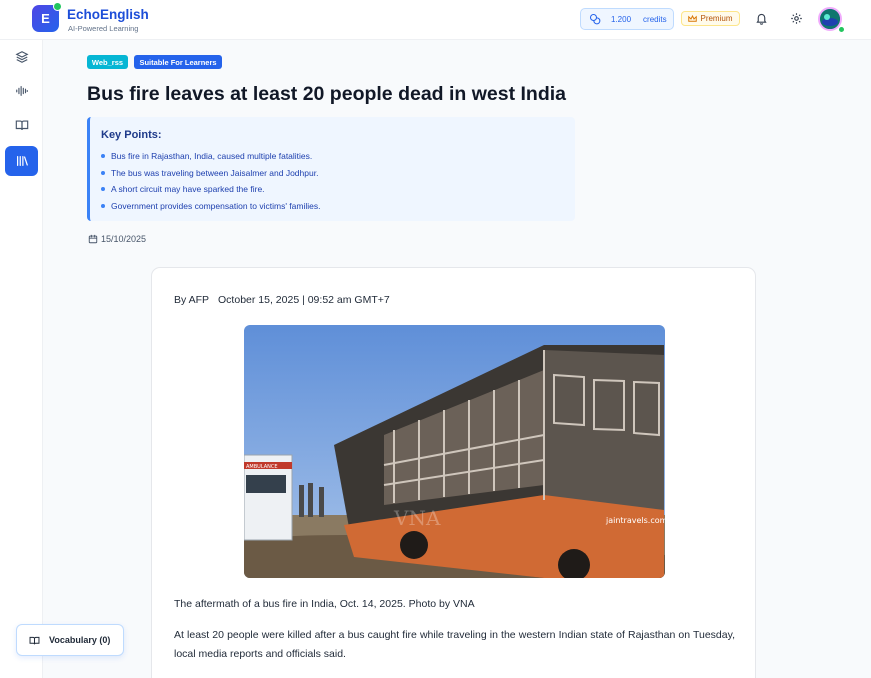 This screenshot has width=871, height=678. What do you see at coordinates (80, 640) in the screenshot?
I see `vocabulary-label: Vocabulary (0)` at bounding box center [80, 640].